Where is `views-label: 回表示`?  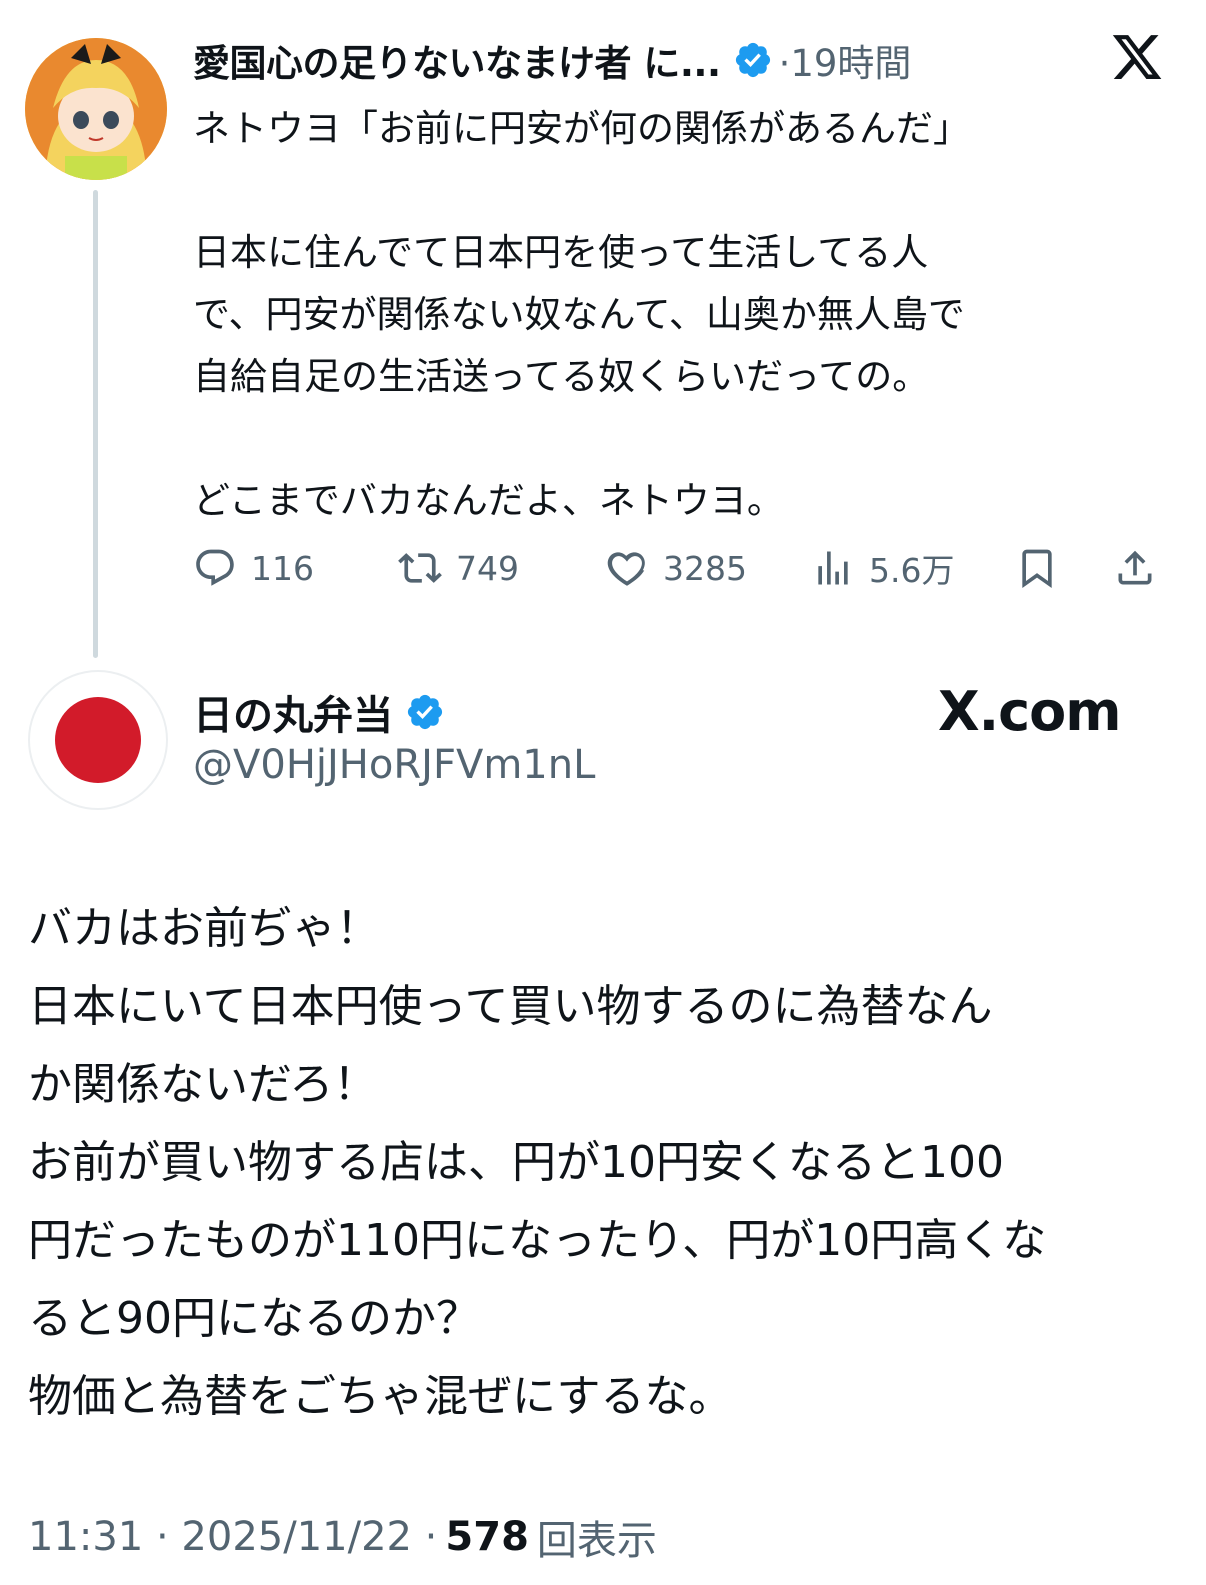
views-label: 回表示 is located at coordinates (596, 1541).